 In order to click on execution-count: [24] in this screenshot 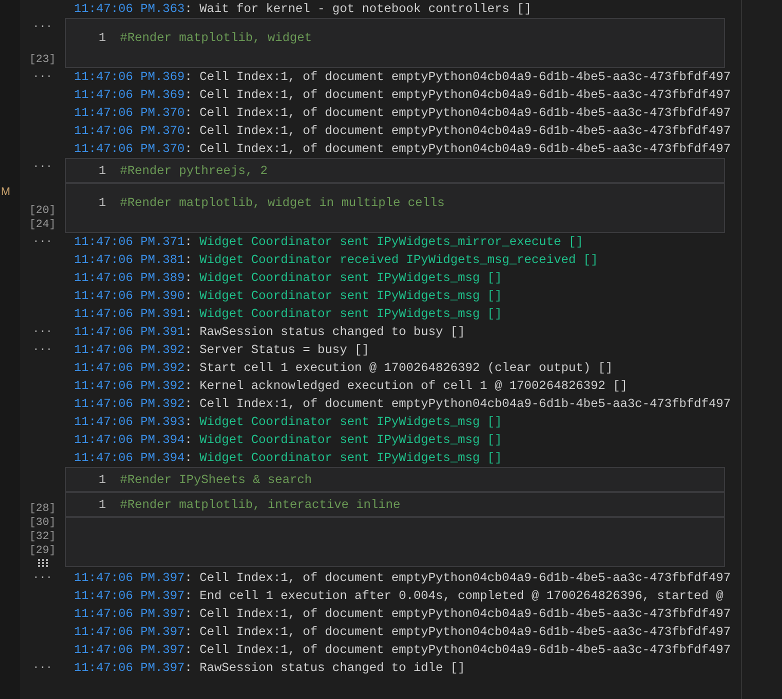, I will do `click(42, 225)`.